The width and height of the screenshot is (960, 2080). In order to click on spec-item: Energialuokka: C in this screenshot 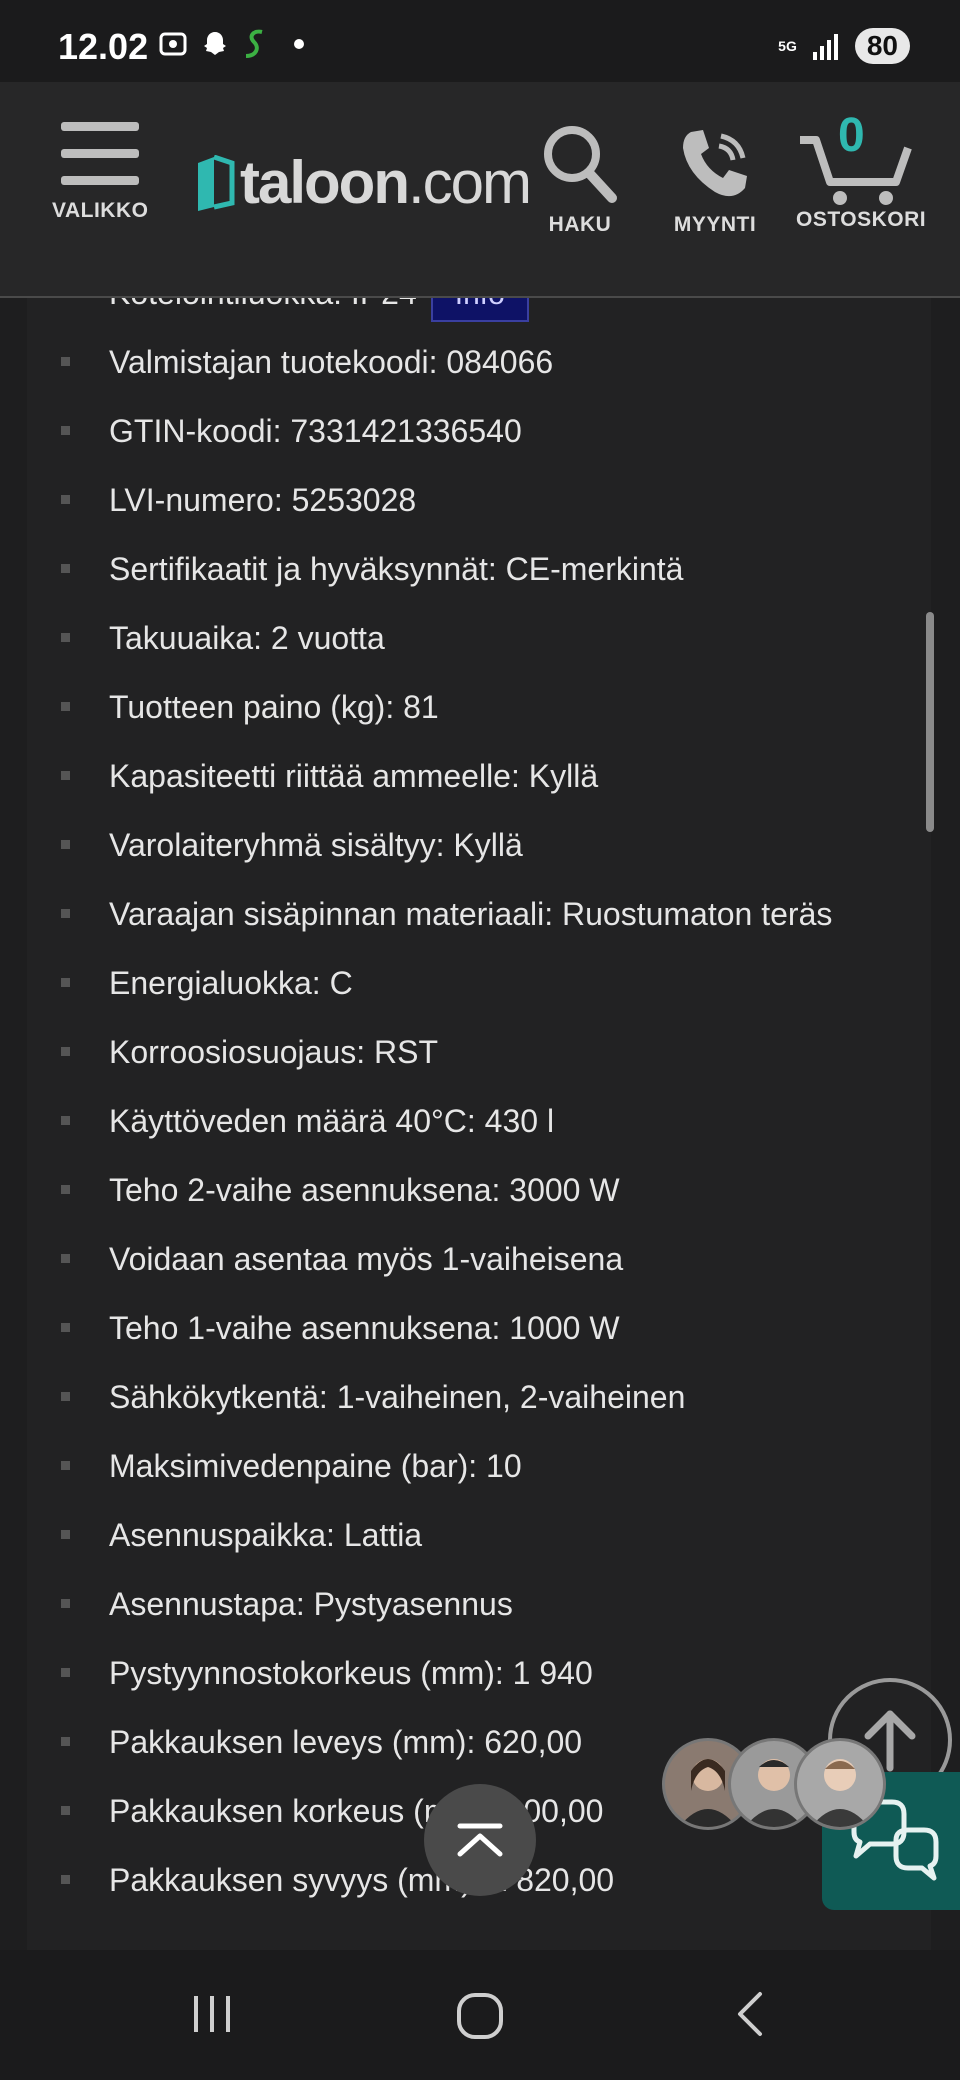, I will do `click(461, 983)`.